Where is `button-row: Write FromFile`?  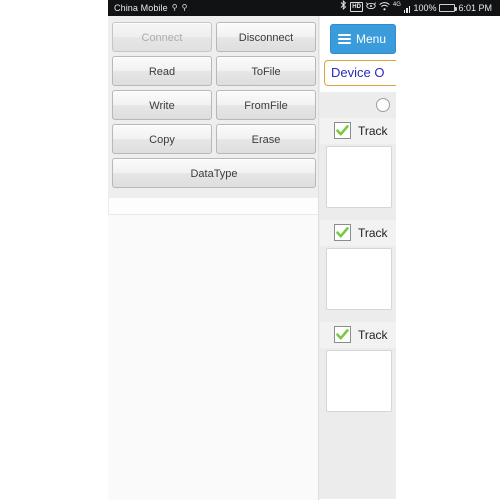
button-row: Write FromFile is located at coordinates (214, 105).